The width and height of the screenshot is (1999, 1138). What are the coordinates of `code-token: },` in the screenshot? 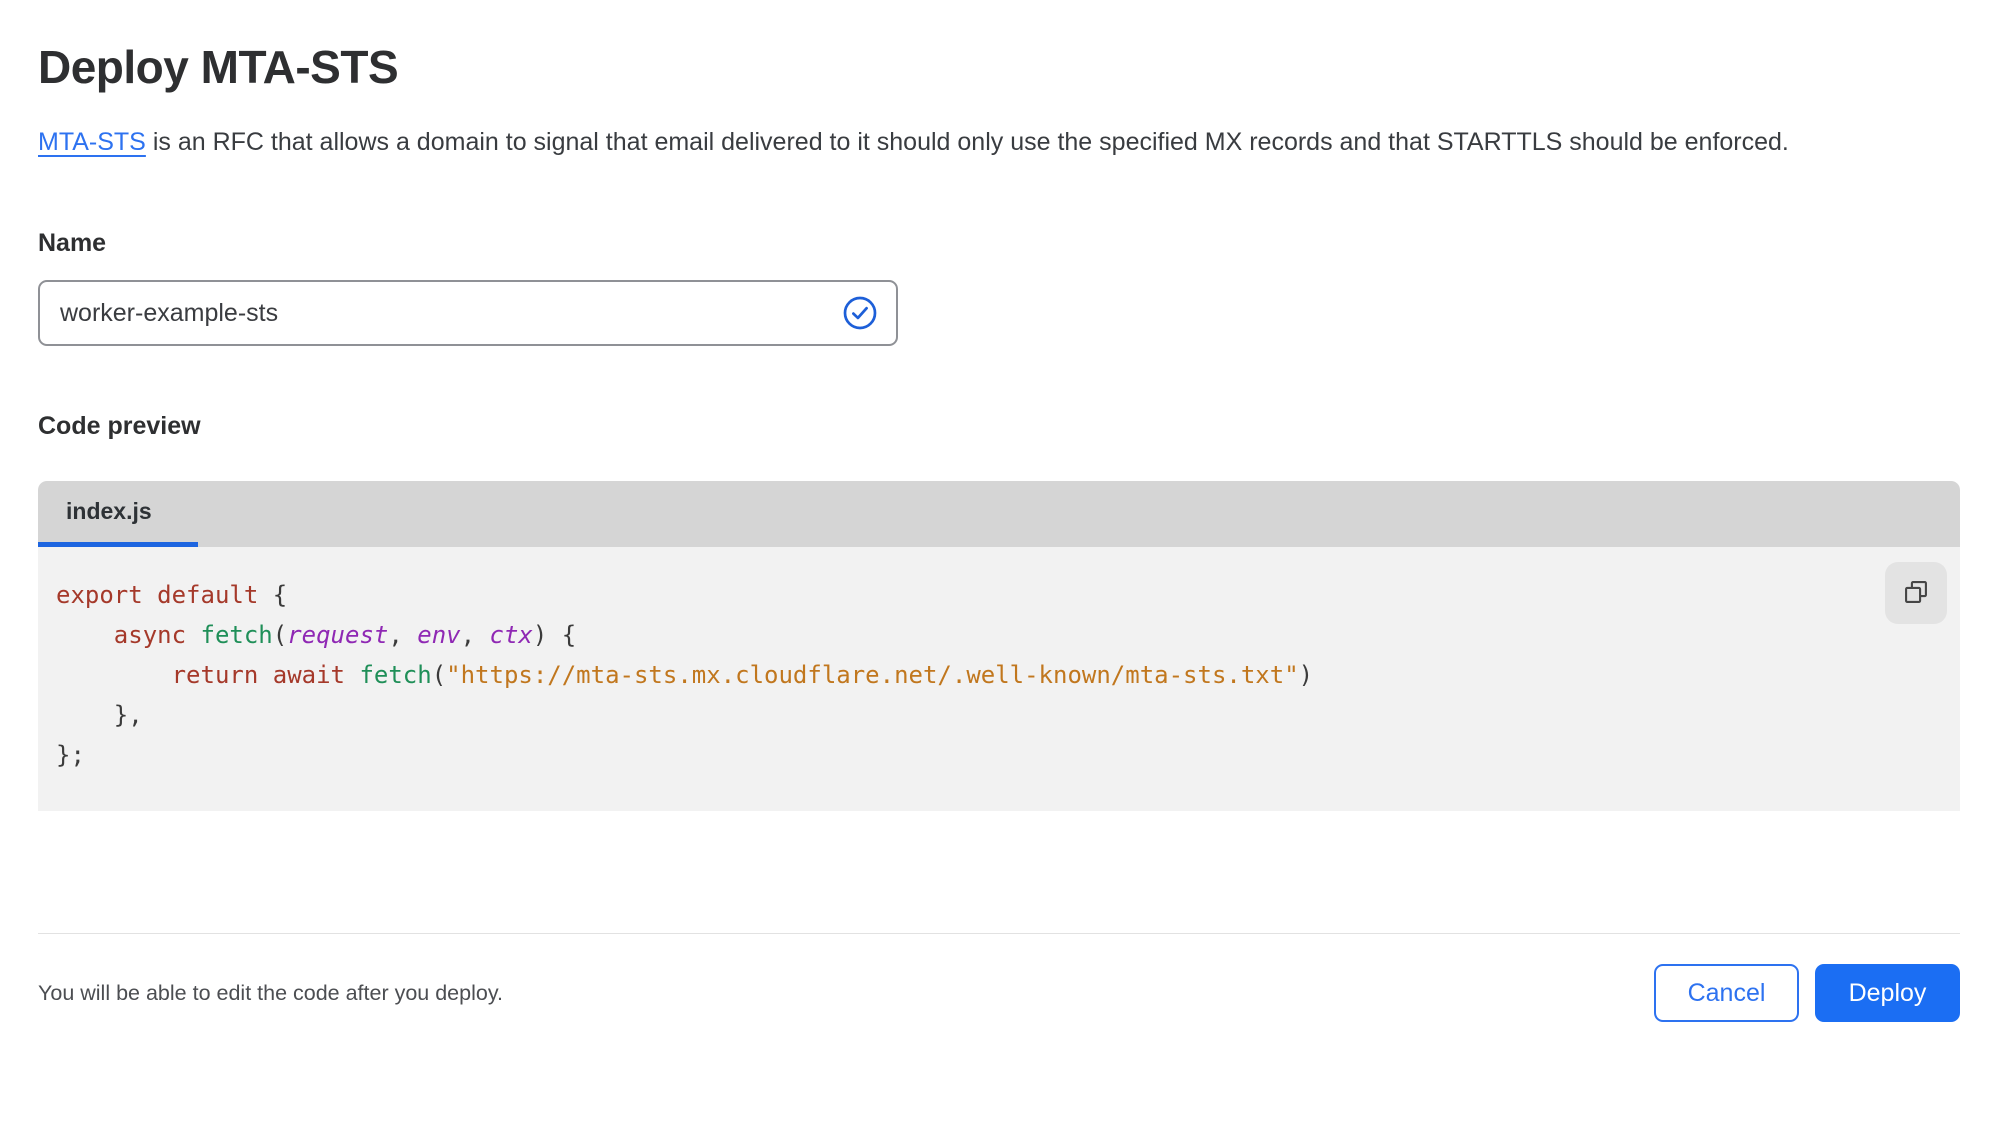 It's located at (99, 715).